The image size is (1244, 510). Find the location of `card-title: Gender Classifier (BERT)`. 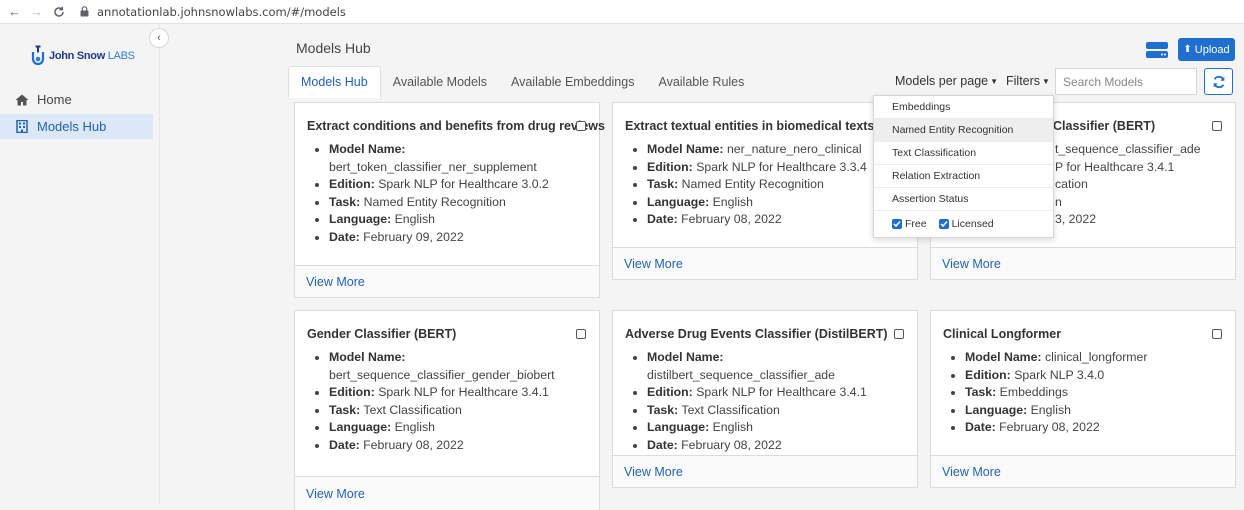

card-title: Gender Classifier (BERT) is located at coordinates (382, 334).